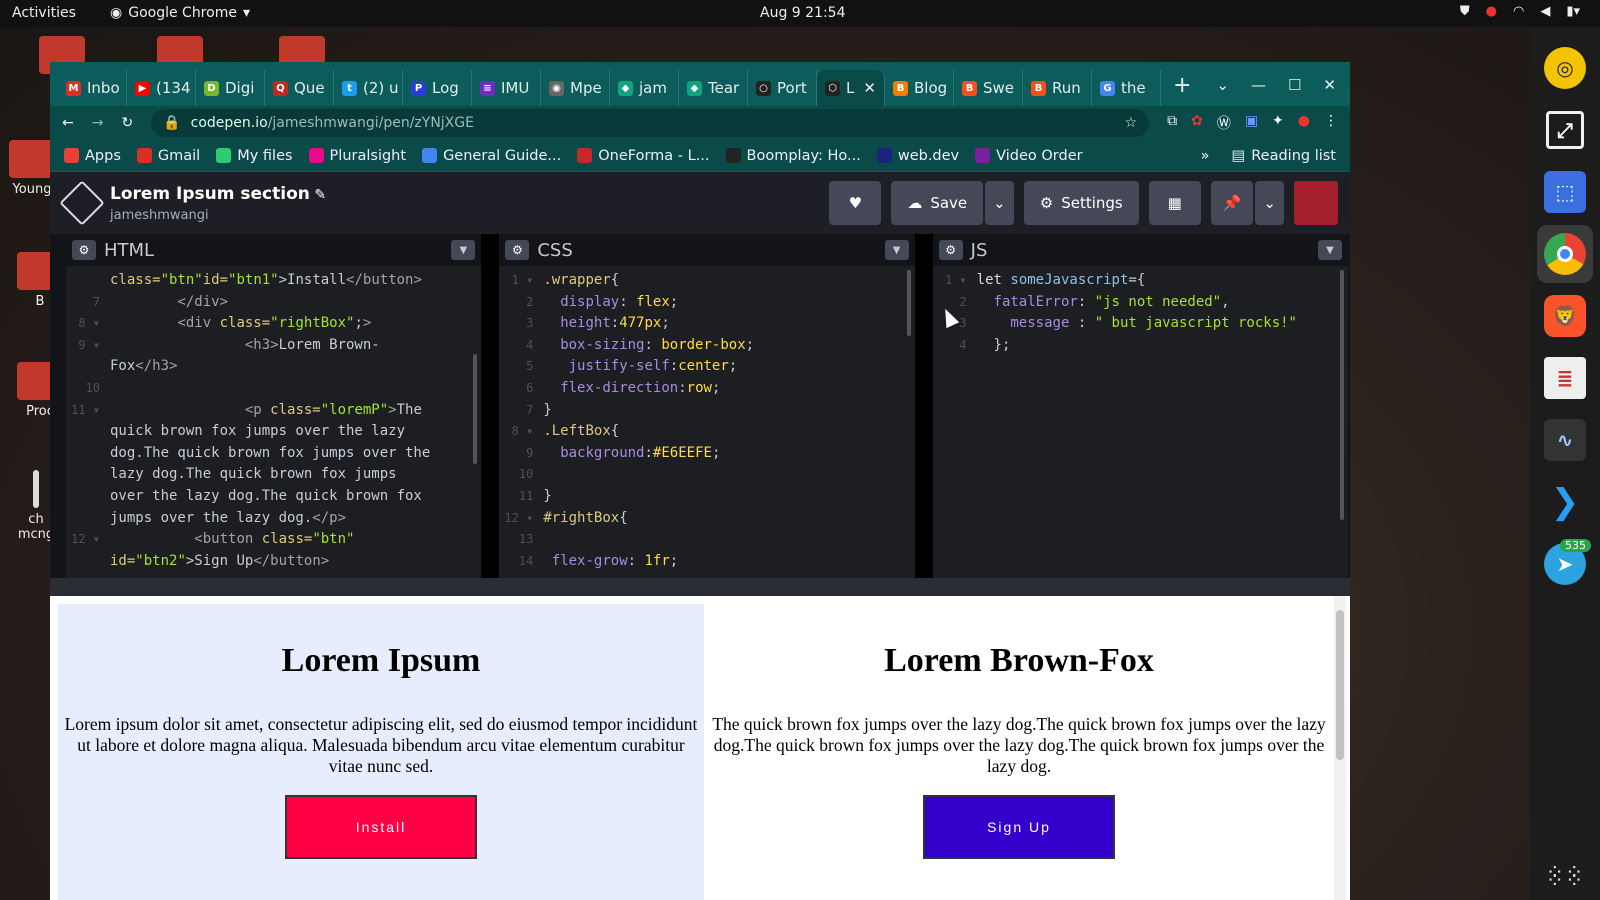 The height and width of the screenshot is (900, 1600). I want to click on address-bar: 🔒 codepen.io/jameshmwangi/pen/zYNjXGE ☆, so click(650, 123).